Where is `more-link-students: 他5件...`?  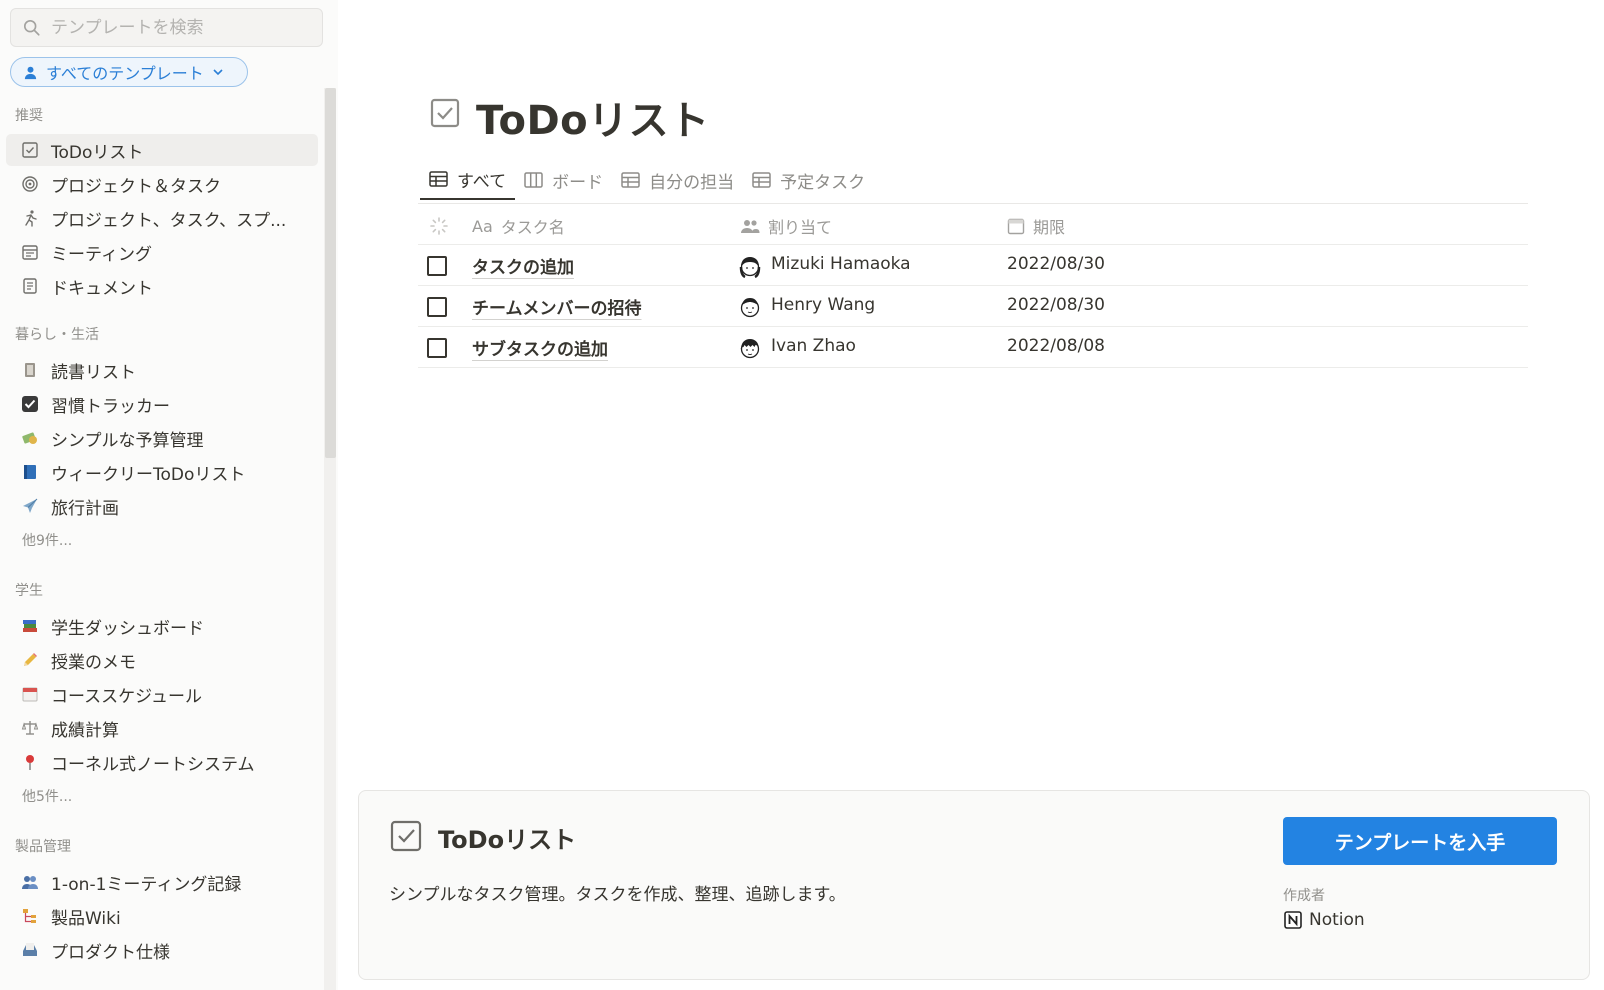
more-link-students: 他5件... is located at coordinates (47, 796).